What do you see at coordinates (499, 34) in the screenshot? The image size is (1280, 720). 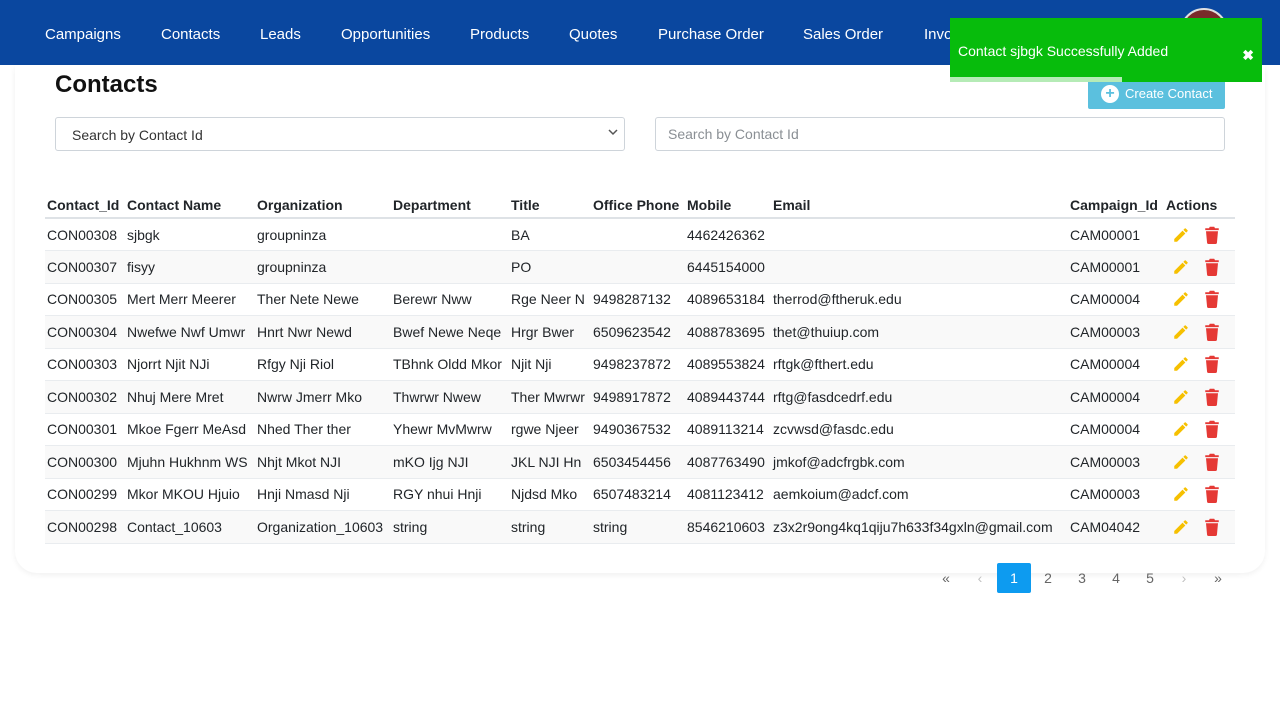 I see `nav-item-products: Products` at bounding box center [499, 34].